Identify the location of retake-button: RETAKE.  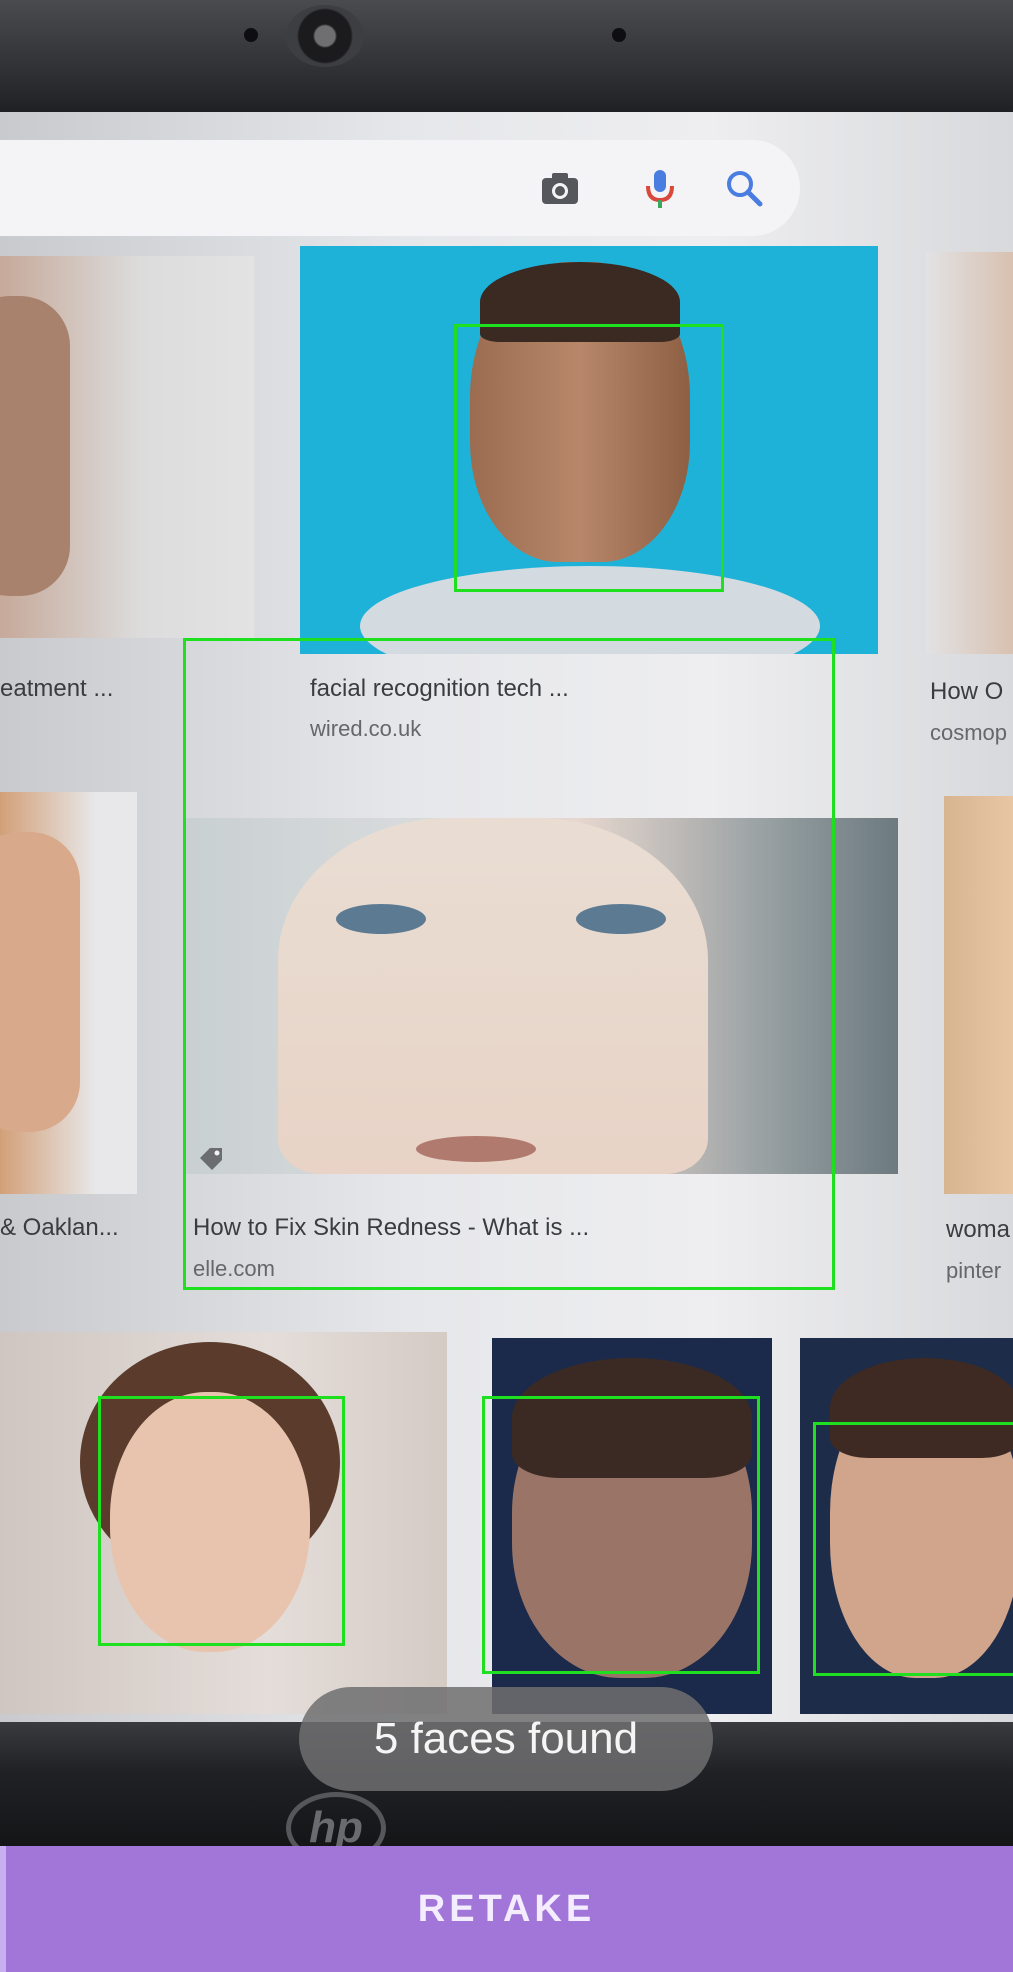
(506, 1909).